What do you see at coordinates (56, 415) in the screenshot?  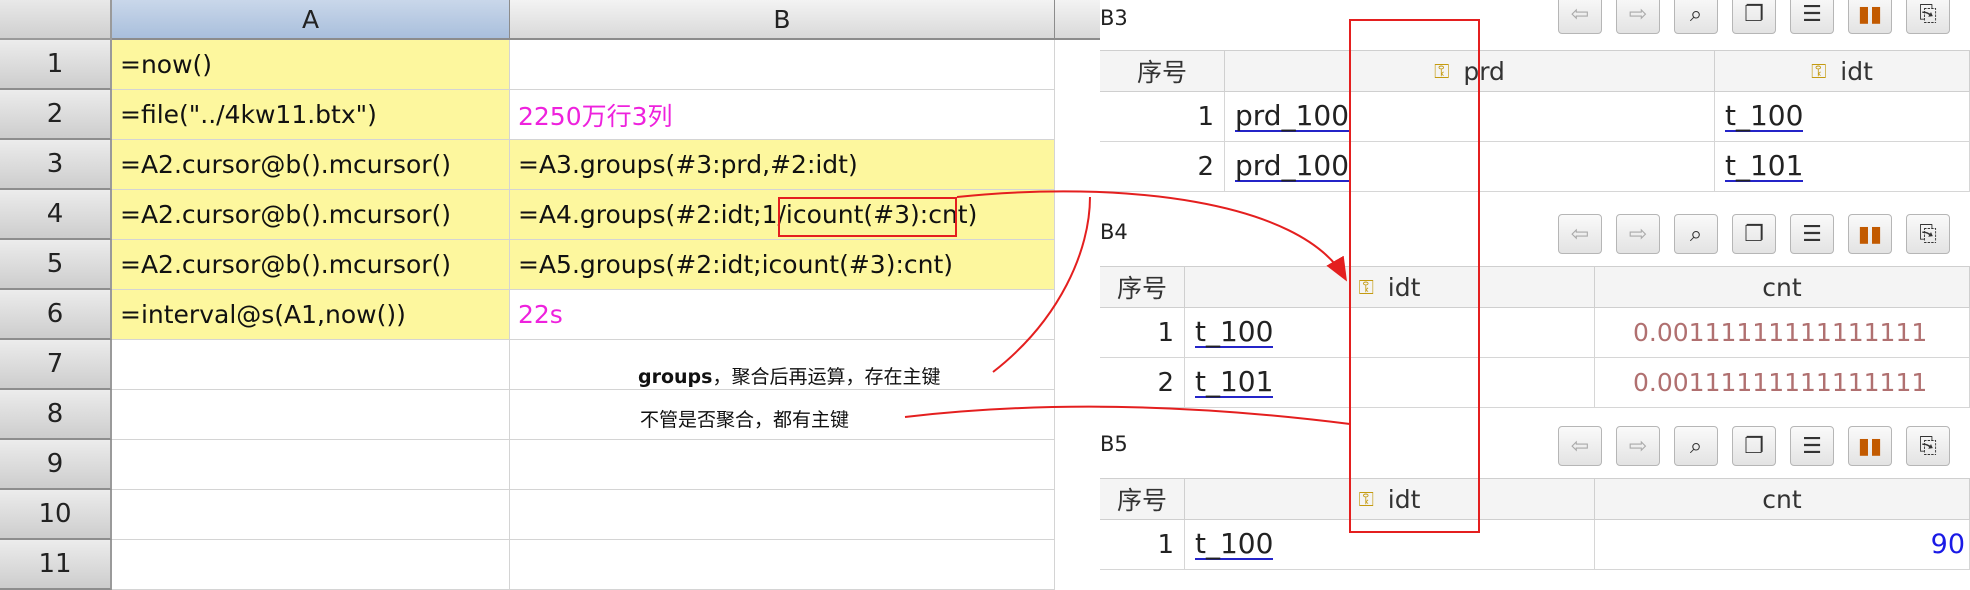 I see `row-header-8: 8` at bounding box center [56, 415].